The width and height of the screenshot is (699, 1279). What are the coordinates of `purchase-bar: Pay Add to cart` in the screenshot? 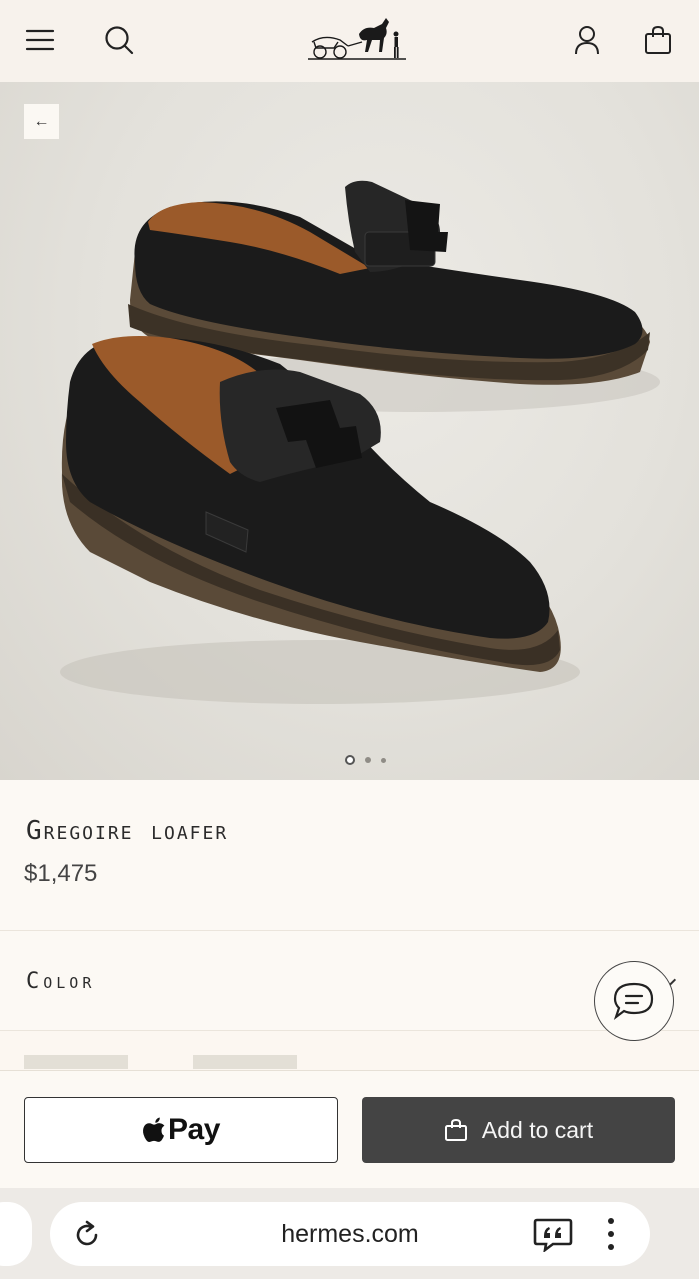 It's located at (349, 1129).